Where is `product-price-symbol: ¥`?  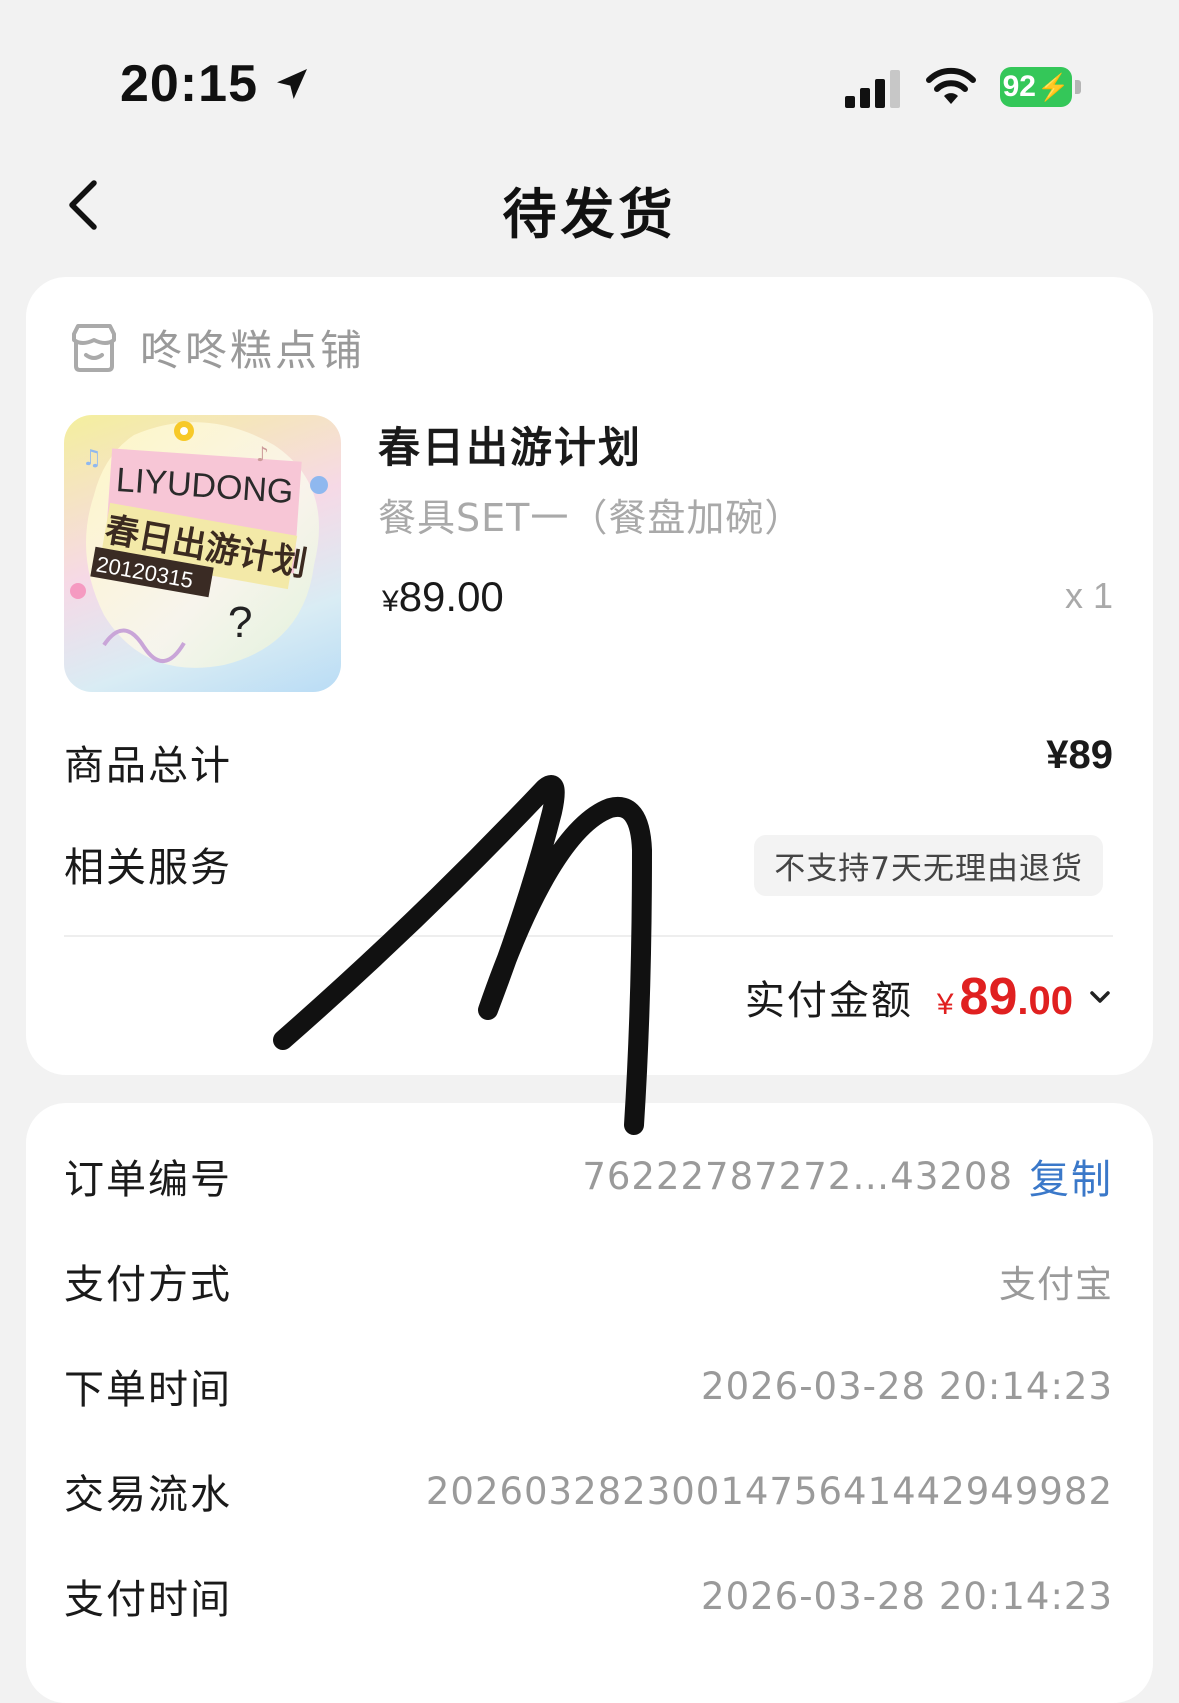 product-price-symbol: ¥ is located at coordinates (390, 601).